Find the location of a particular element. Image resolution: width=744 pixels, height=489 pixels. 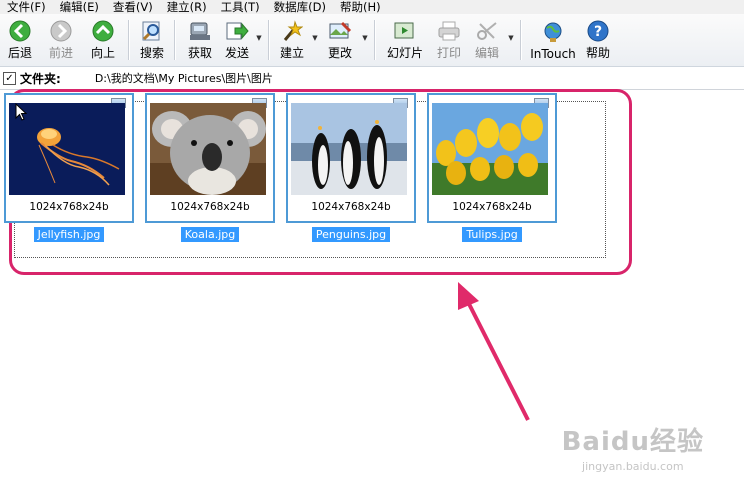

edit-button: 编辑 is located at coordinates (487, 37).